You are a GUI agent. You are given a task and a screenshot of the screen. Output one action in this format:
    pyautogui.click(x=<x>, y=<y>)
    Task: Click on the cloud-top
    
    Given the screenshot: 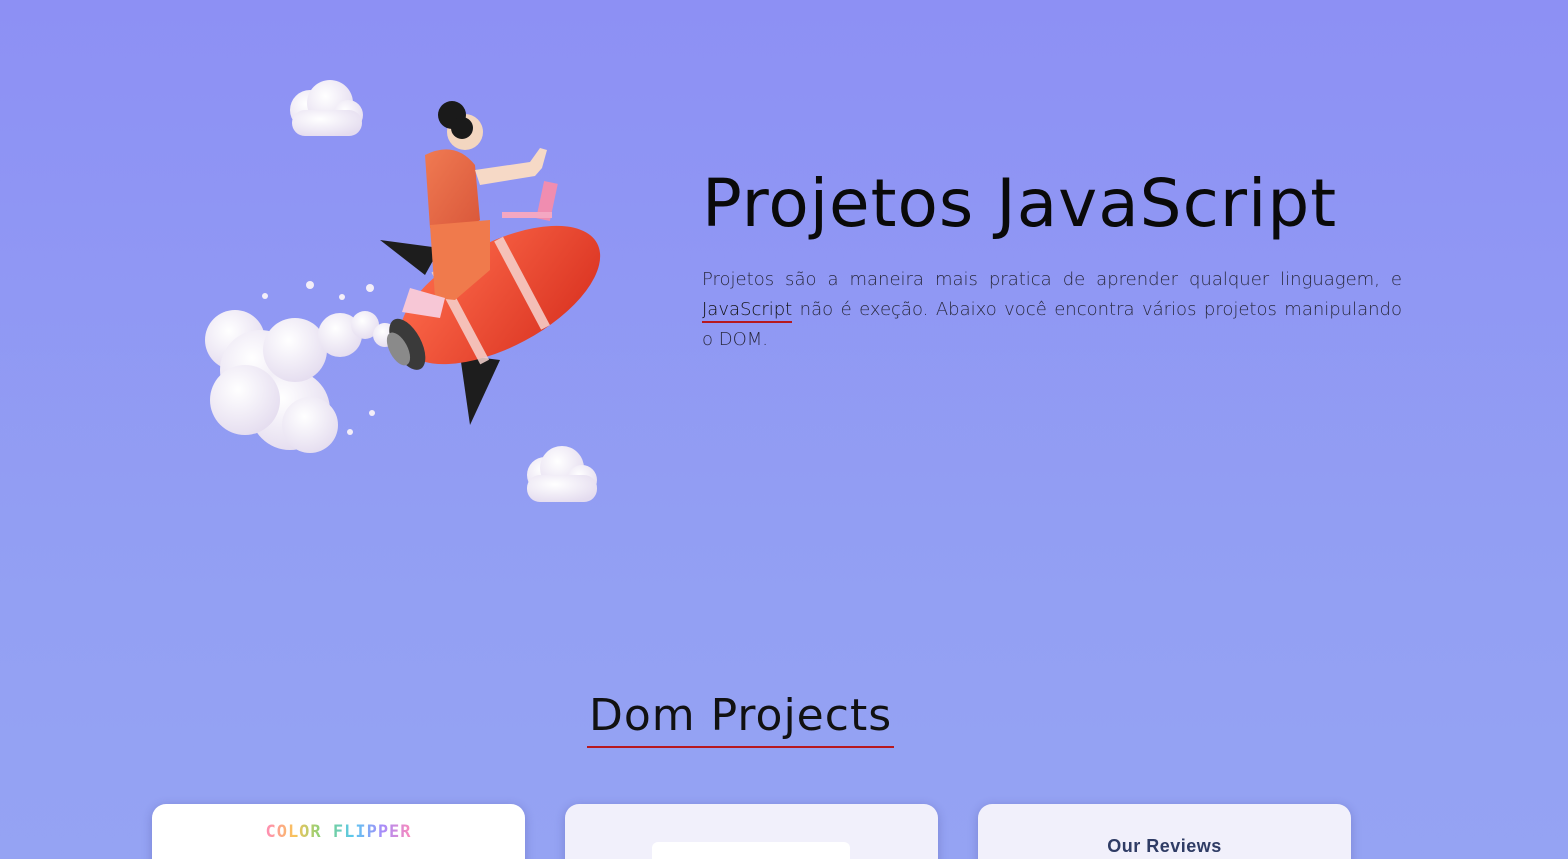 What is the action you would take?
    pyautogui.click(x=326, y=108)
    